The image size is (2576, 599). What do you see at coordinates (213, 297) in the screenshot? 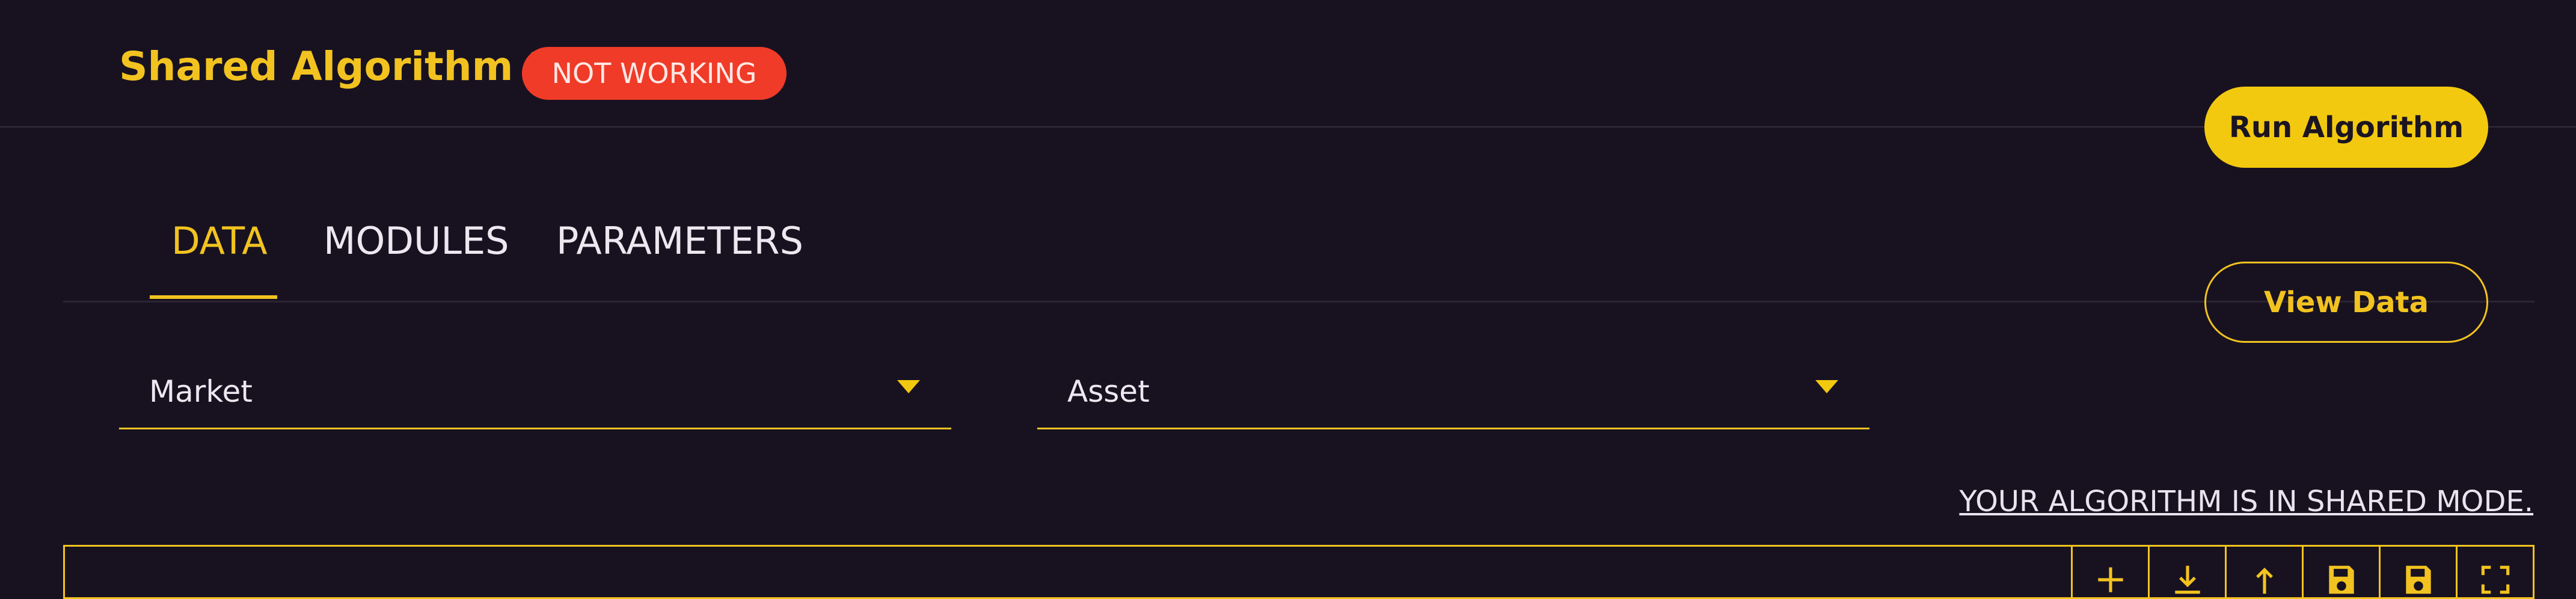
I see `active-tab-indicator` at bounding box center [213, 297].